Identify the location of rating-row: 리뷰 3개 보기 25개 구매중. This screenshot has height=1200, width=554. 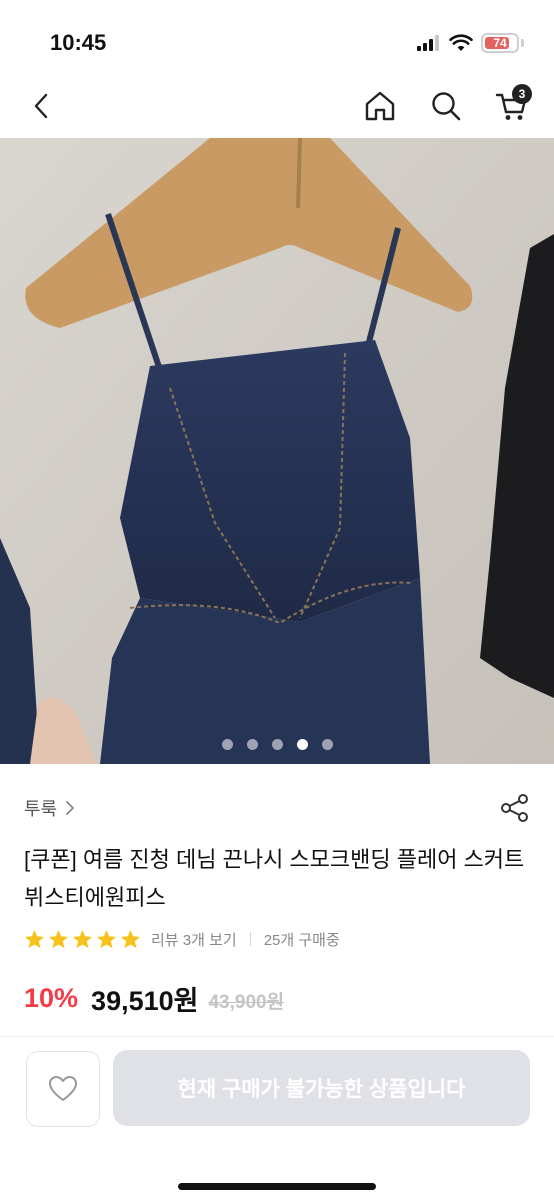
(182, 939).